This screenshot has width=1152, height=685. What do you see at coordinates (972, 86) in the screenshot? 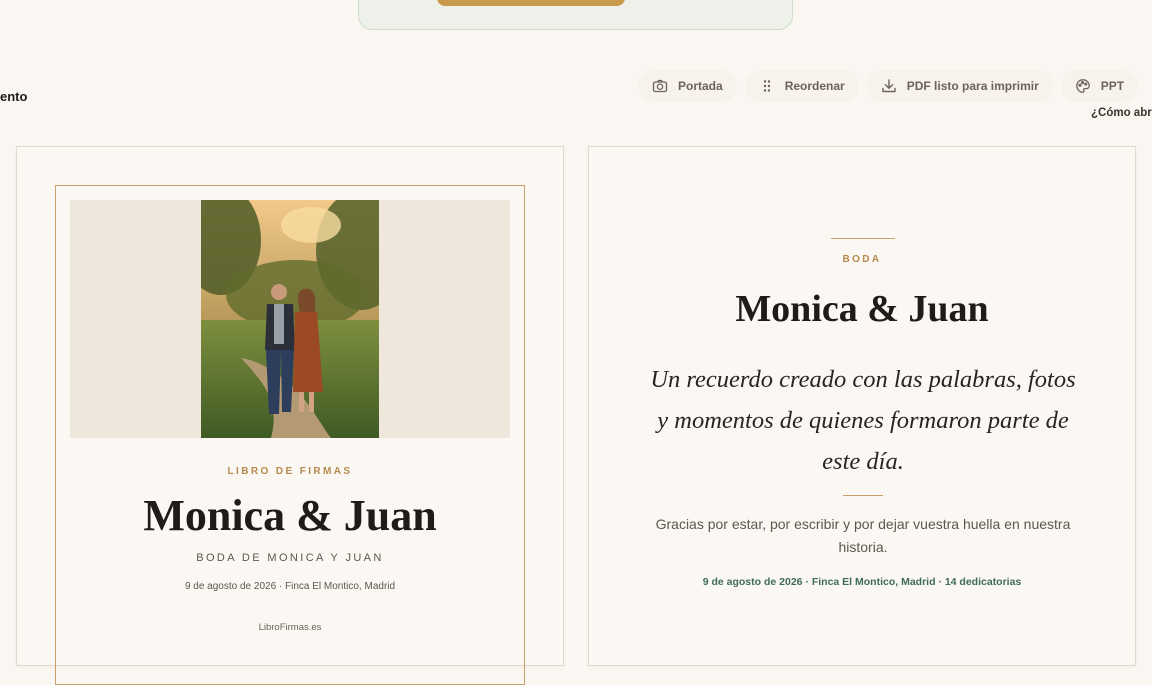
I see `print-pdf-button-label: PDF listo para imprimir` at bounding box center [972, 86].